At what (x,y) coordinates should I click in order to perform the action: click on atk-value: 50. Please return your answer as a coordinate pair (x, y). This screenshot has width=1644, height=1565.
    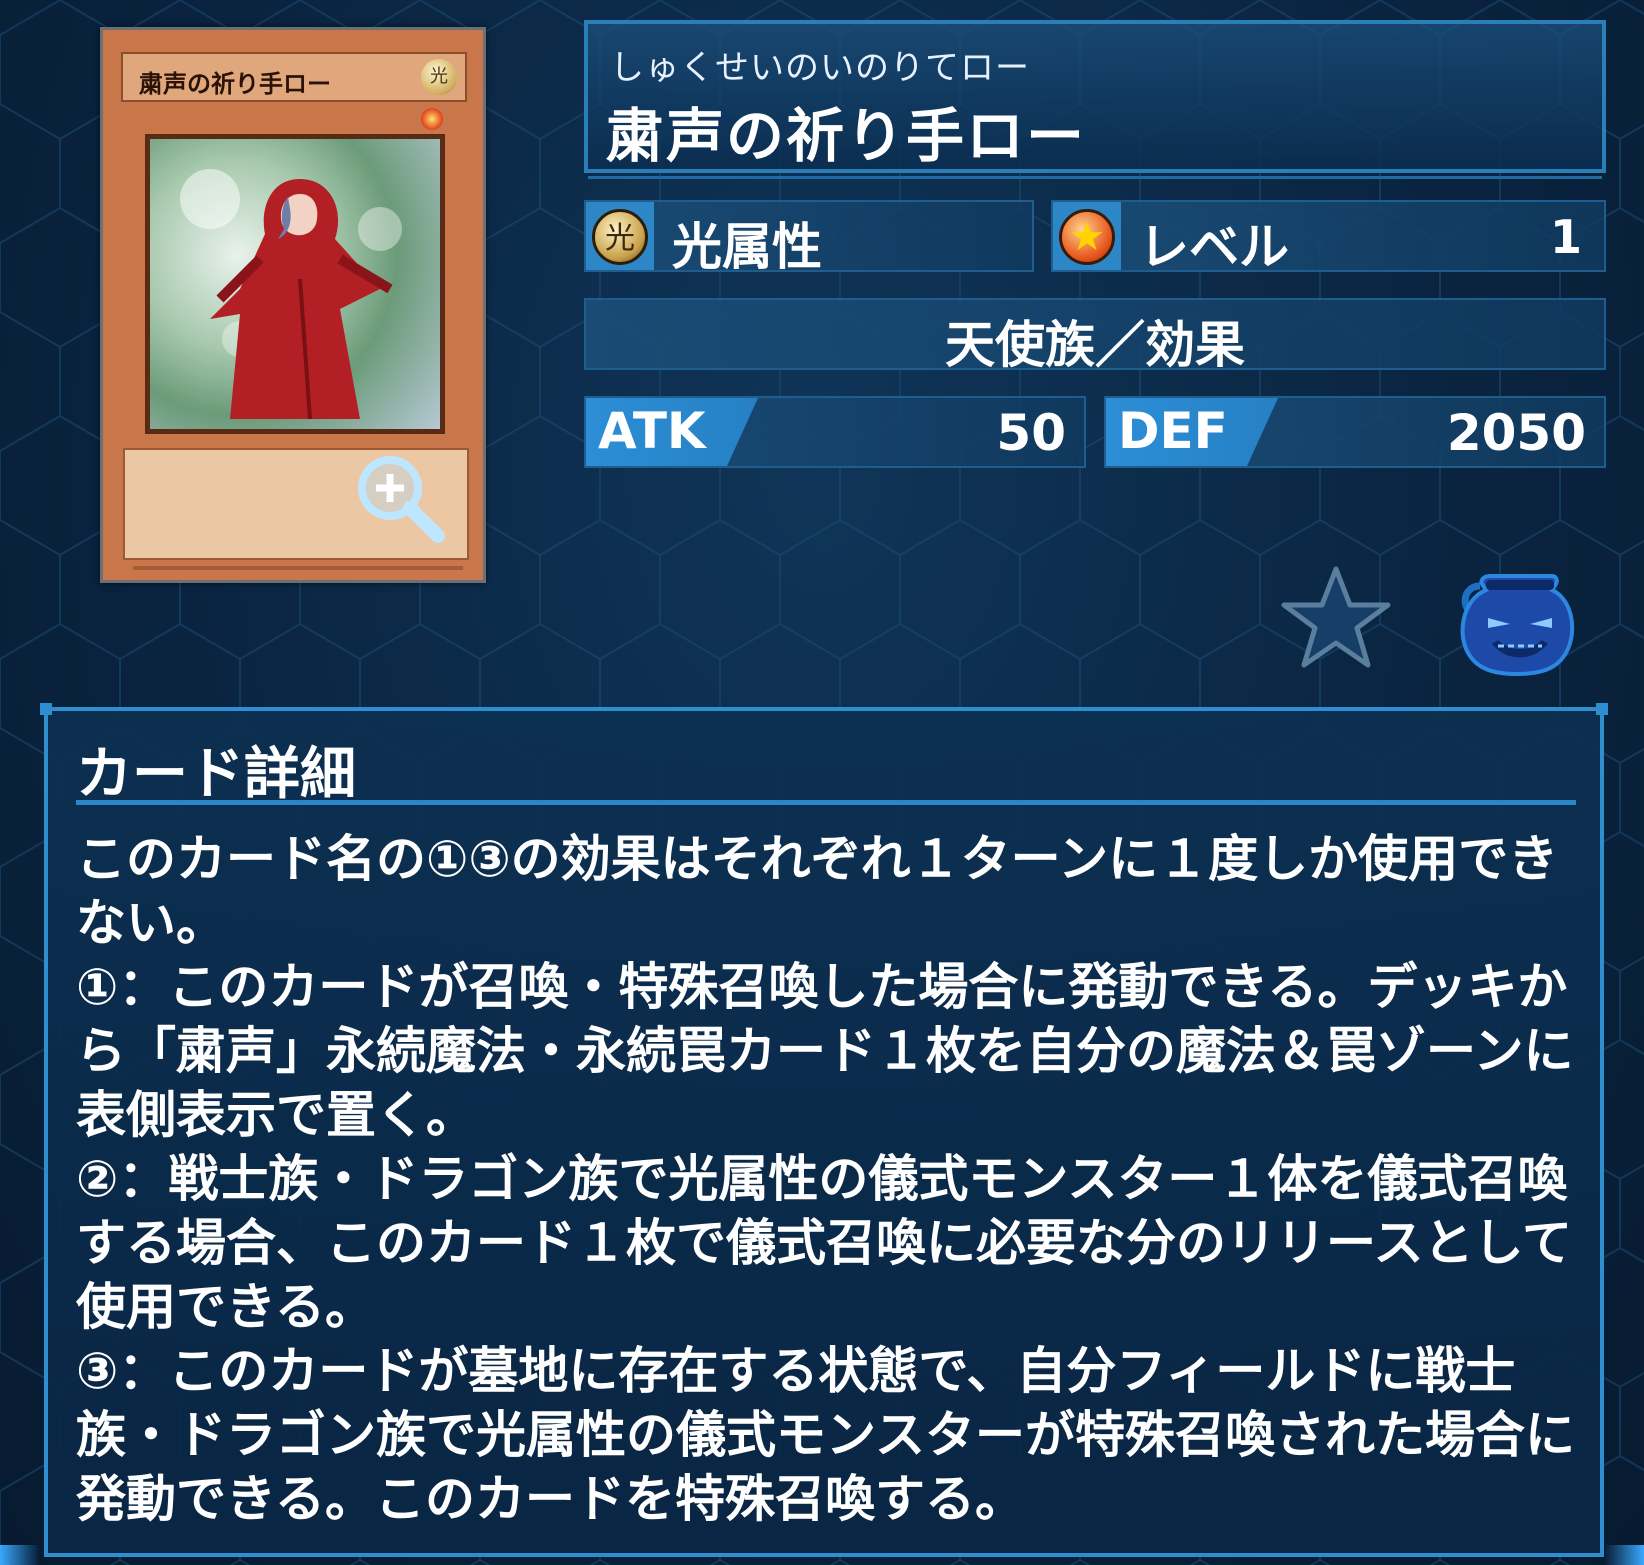
    Looking at the image, I should click on (1031, 433).